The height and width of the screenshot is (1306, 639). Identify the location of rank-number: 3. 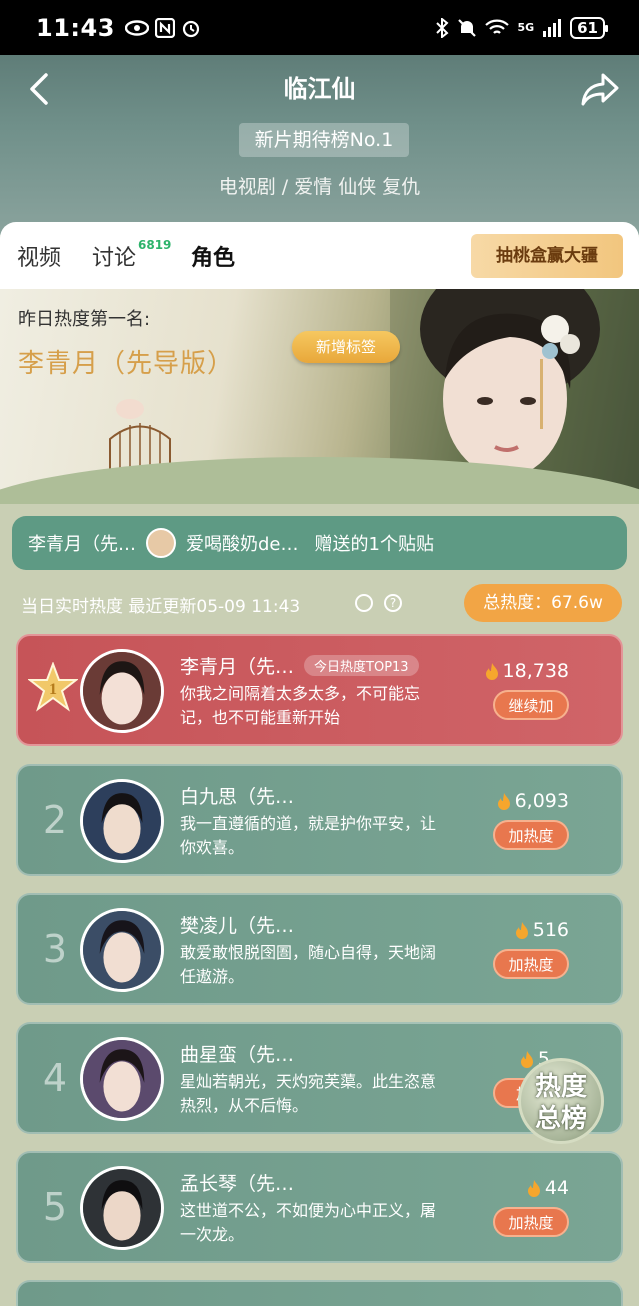
(55, 949).